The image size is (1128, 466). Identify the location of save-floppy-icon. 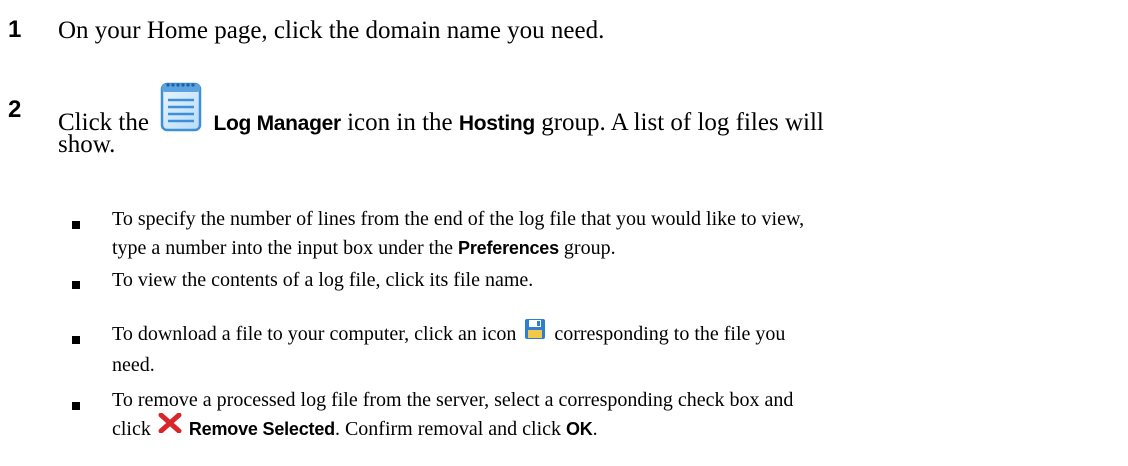
(535, 333).